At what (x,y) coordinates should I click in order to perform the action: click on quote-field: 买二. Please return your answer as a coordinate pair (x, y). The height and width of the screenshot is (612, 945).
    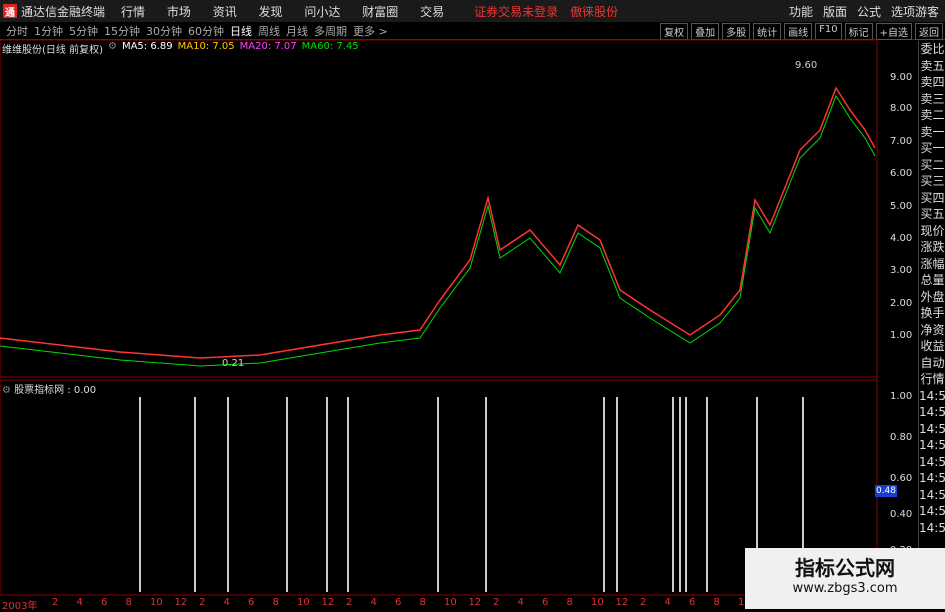
    Looking at the image, I should click on (932, 165).